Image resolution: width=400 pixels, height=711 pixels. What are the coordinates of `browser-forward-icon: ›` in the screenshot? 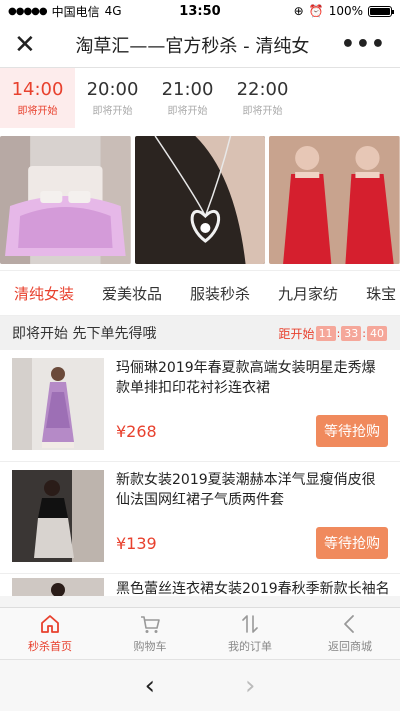 It's located at (250, 686).